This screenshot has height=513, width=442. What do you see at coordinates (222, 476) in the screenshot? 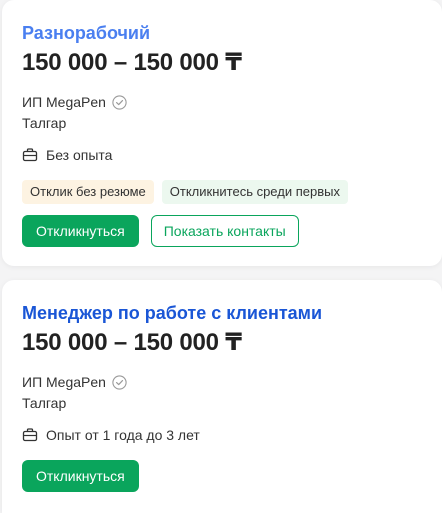
I see `vacancy-actions: Откликнуться` at bounding box center [222, 476].